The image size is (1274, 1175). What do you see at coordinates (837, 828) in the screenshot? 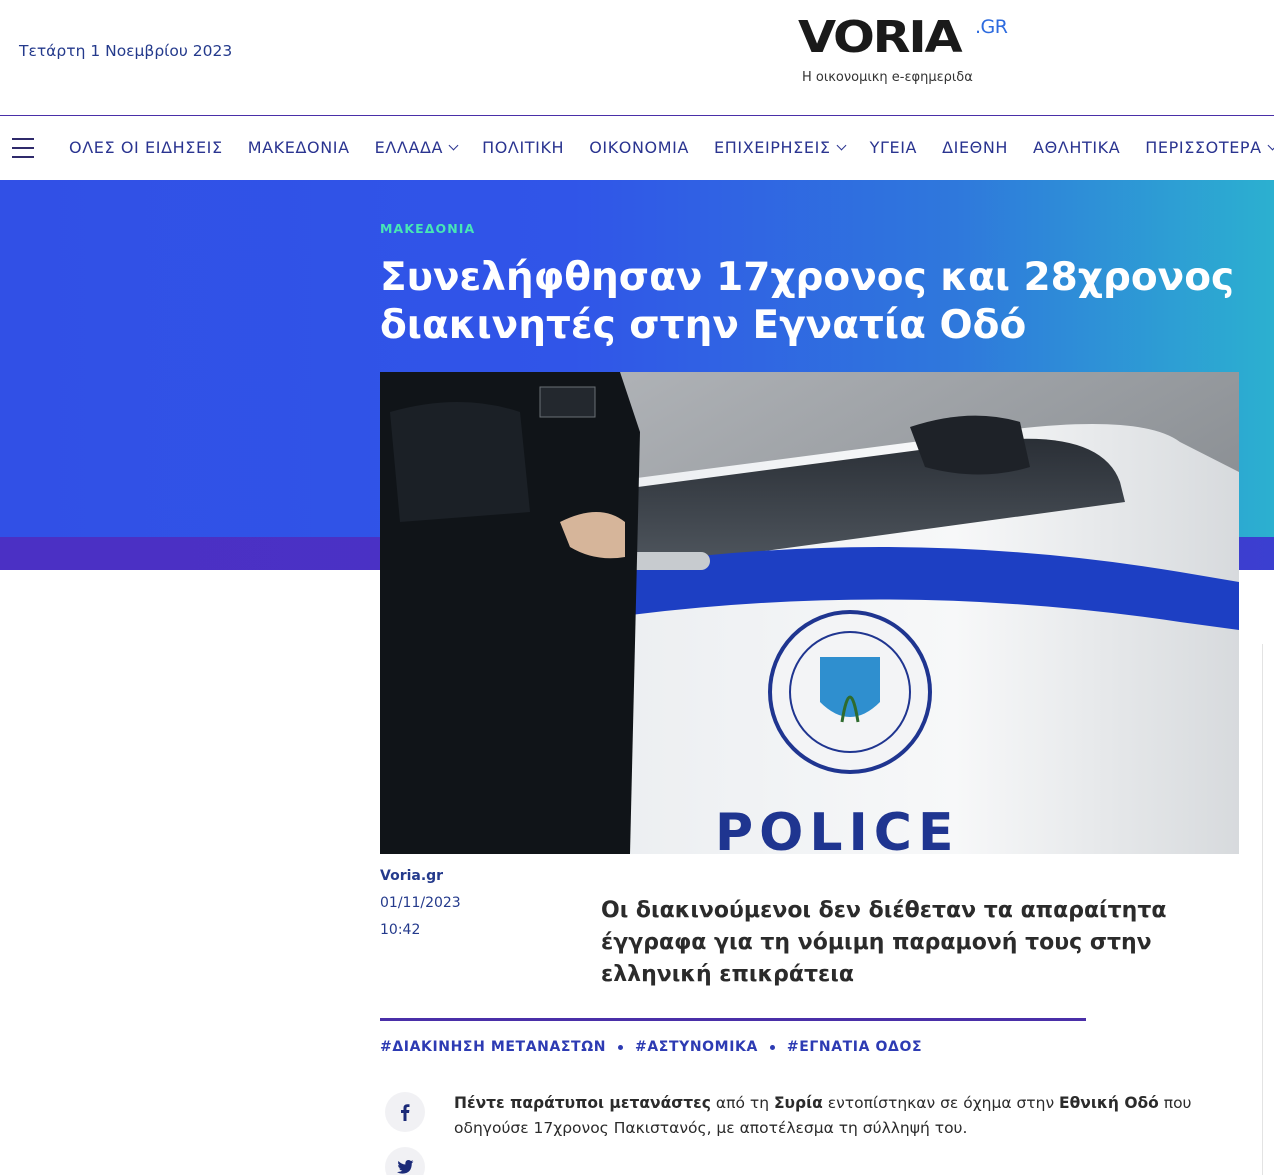
I see `police-label: POLICE` at bounding box center [837, 828].